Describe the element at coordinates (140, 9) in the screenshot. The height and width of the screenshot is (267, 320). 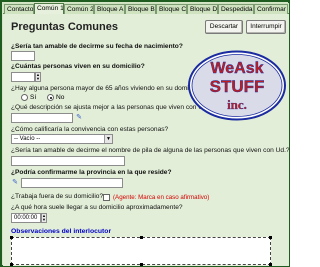
I see `tab-bloque-b: Bloque B` at that location.